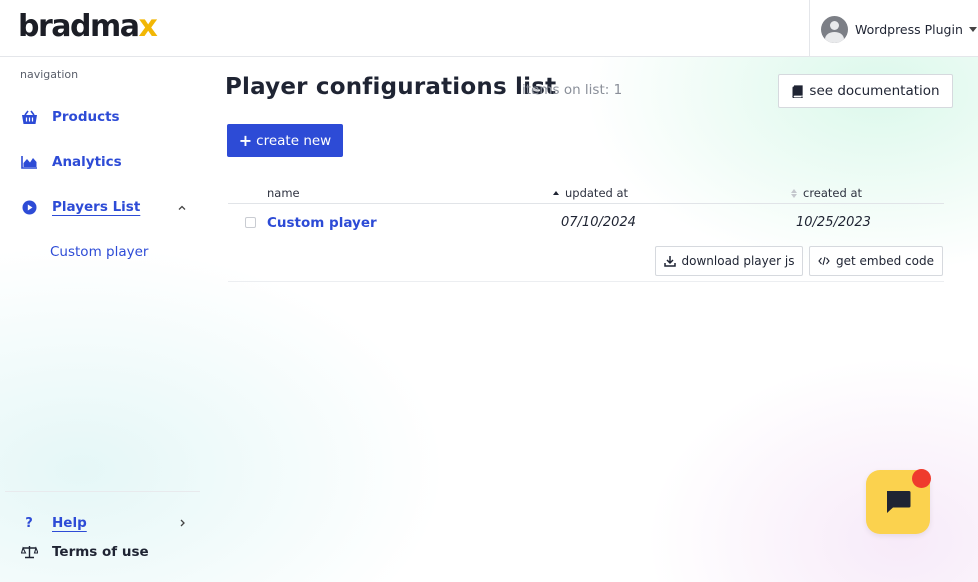  I want to click on download-player-js-label: download player js, so click(738, 261).